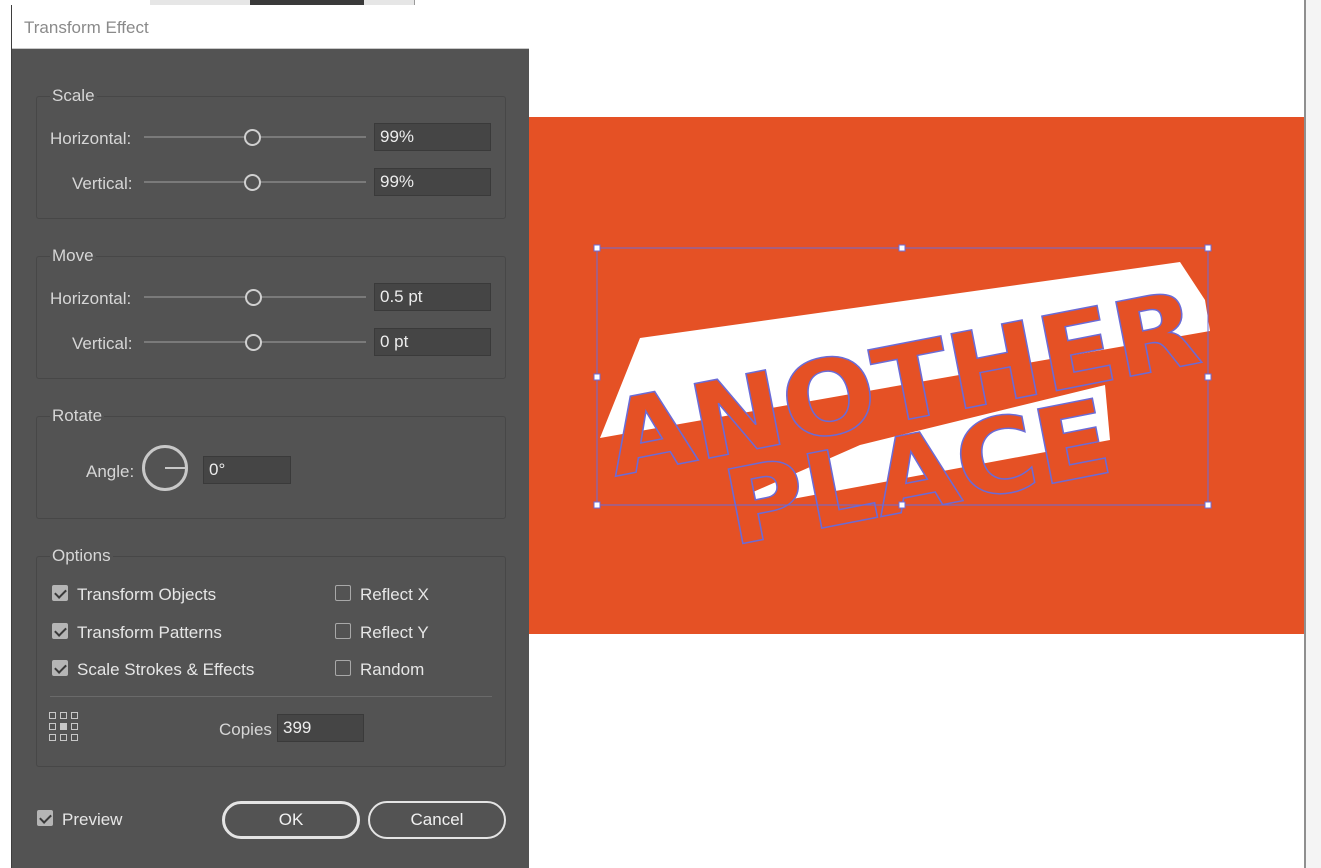  I want to click on transform-patterns-label: Transform Patterns, so click(149, 633).